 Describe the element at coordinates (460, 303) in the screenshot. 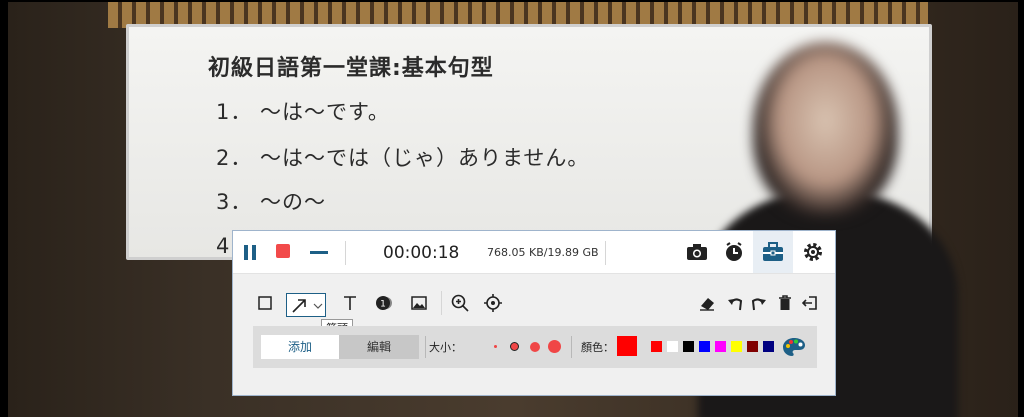

I see `zoom-icon` at that location.